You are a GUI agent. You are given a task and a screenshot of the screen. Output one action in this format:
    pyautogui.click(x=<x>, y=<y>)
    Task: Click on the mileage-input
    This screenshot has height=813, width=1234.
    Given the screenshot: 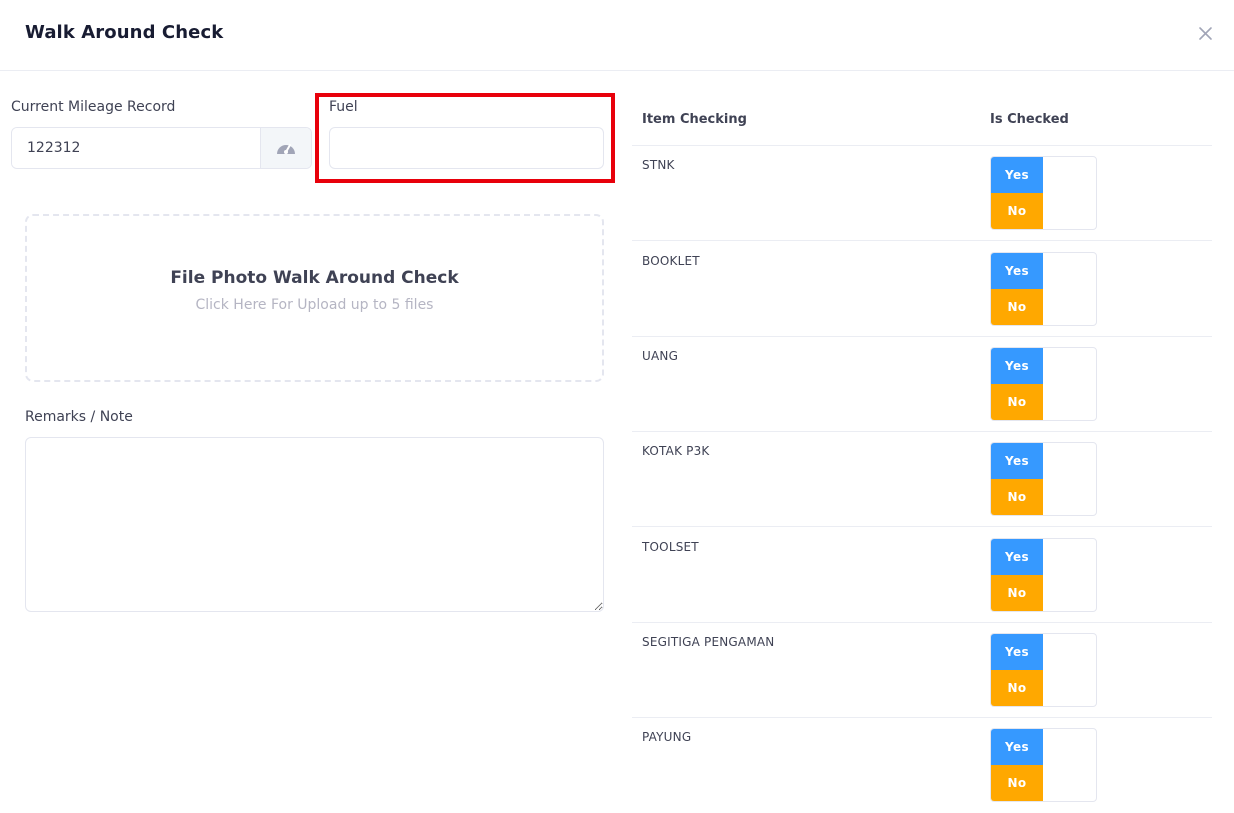 What is the action you would take?
    pyautogui.click(x=136, y=148)
    